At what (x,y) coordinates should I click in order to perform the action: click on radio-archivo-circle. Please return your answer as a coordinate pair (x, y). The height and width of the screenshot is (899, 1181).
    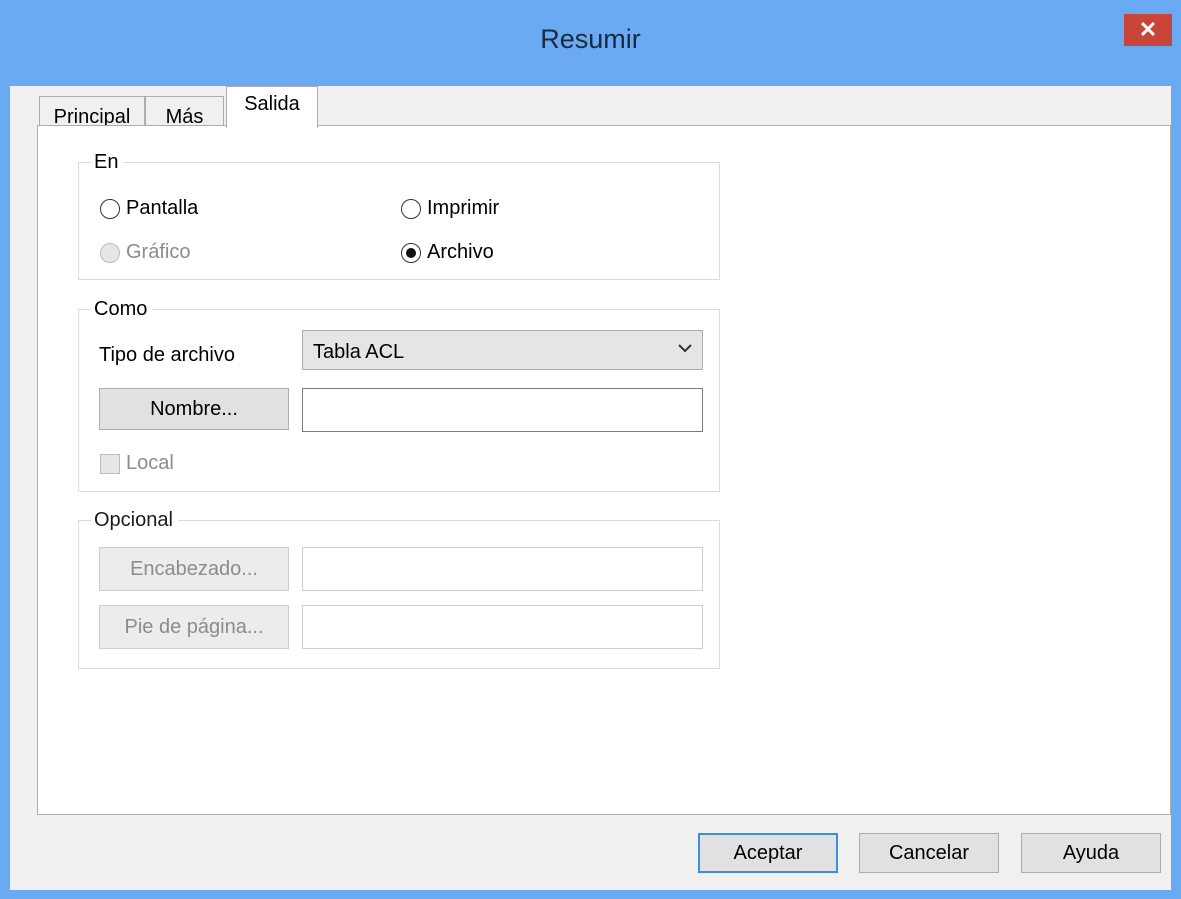
    Looking at the image, I should click on (411, 252).